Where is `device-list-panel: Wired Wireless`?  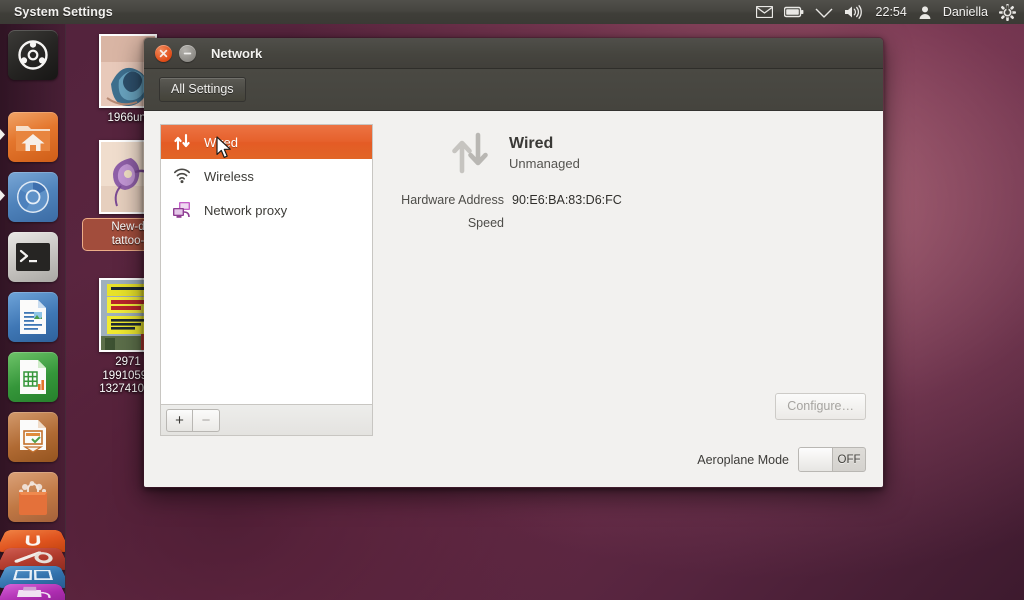 device-list-panel: Wired Wireless is located at coordinates (266, 280).